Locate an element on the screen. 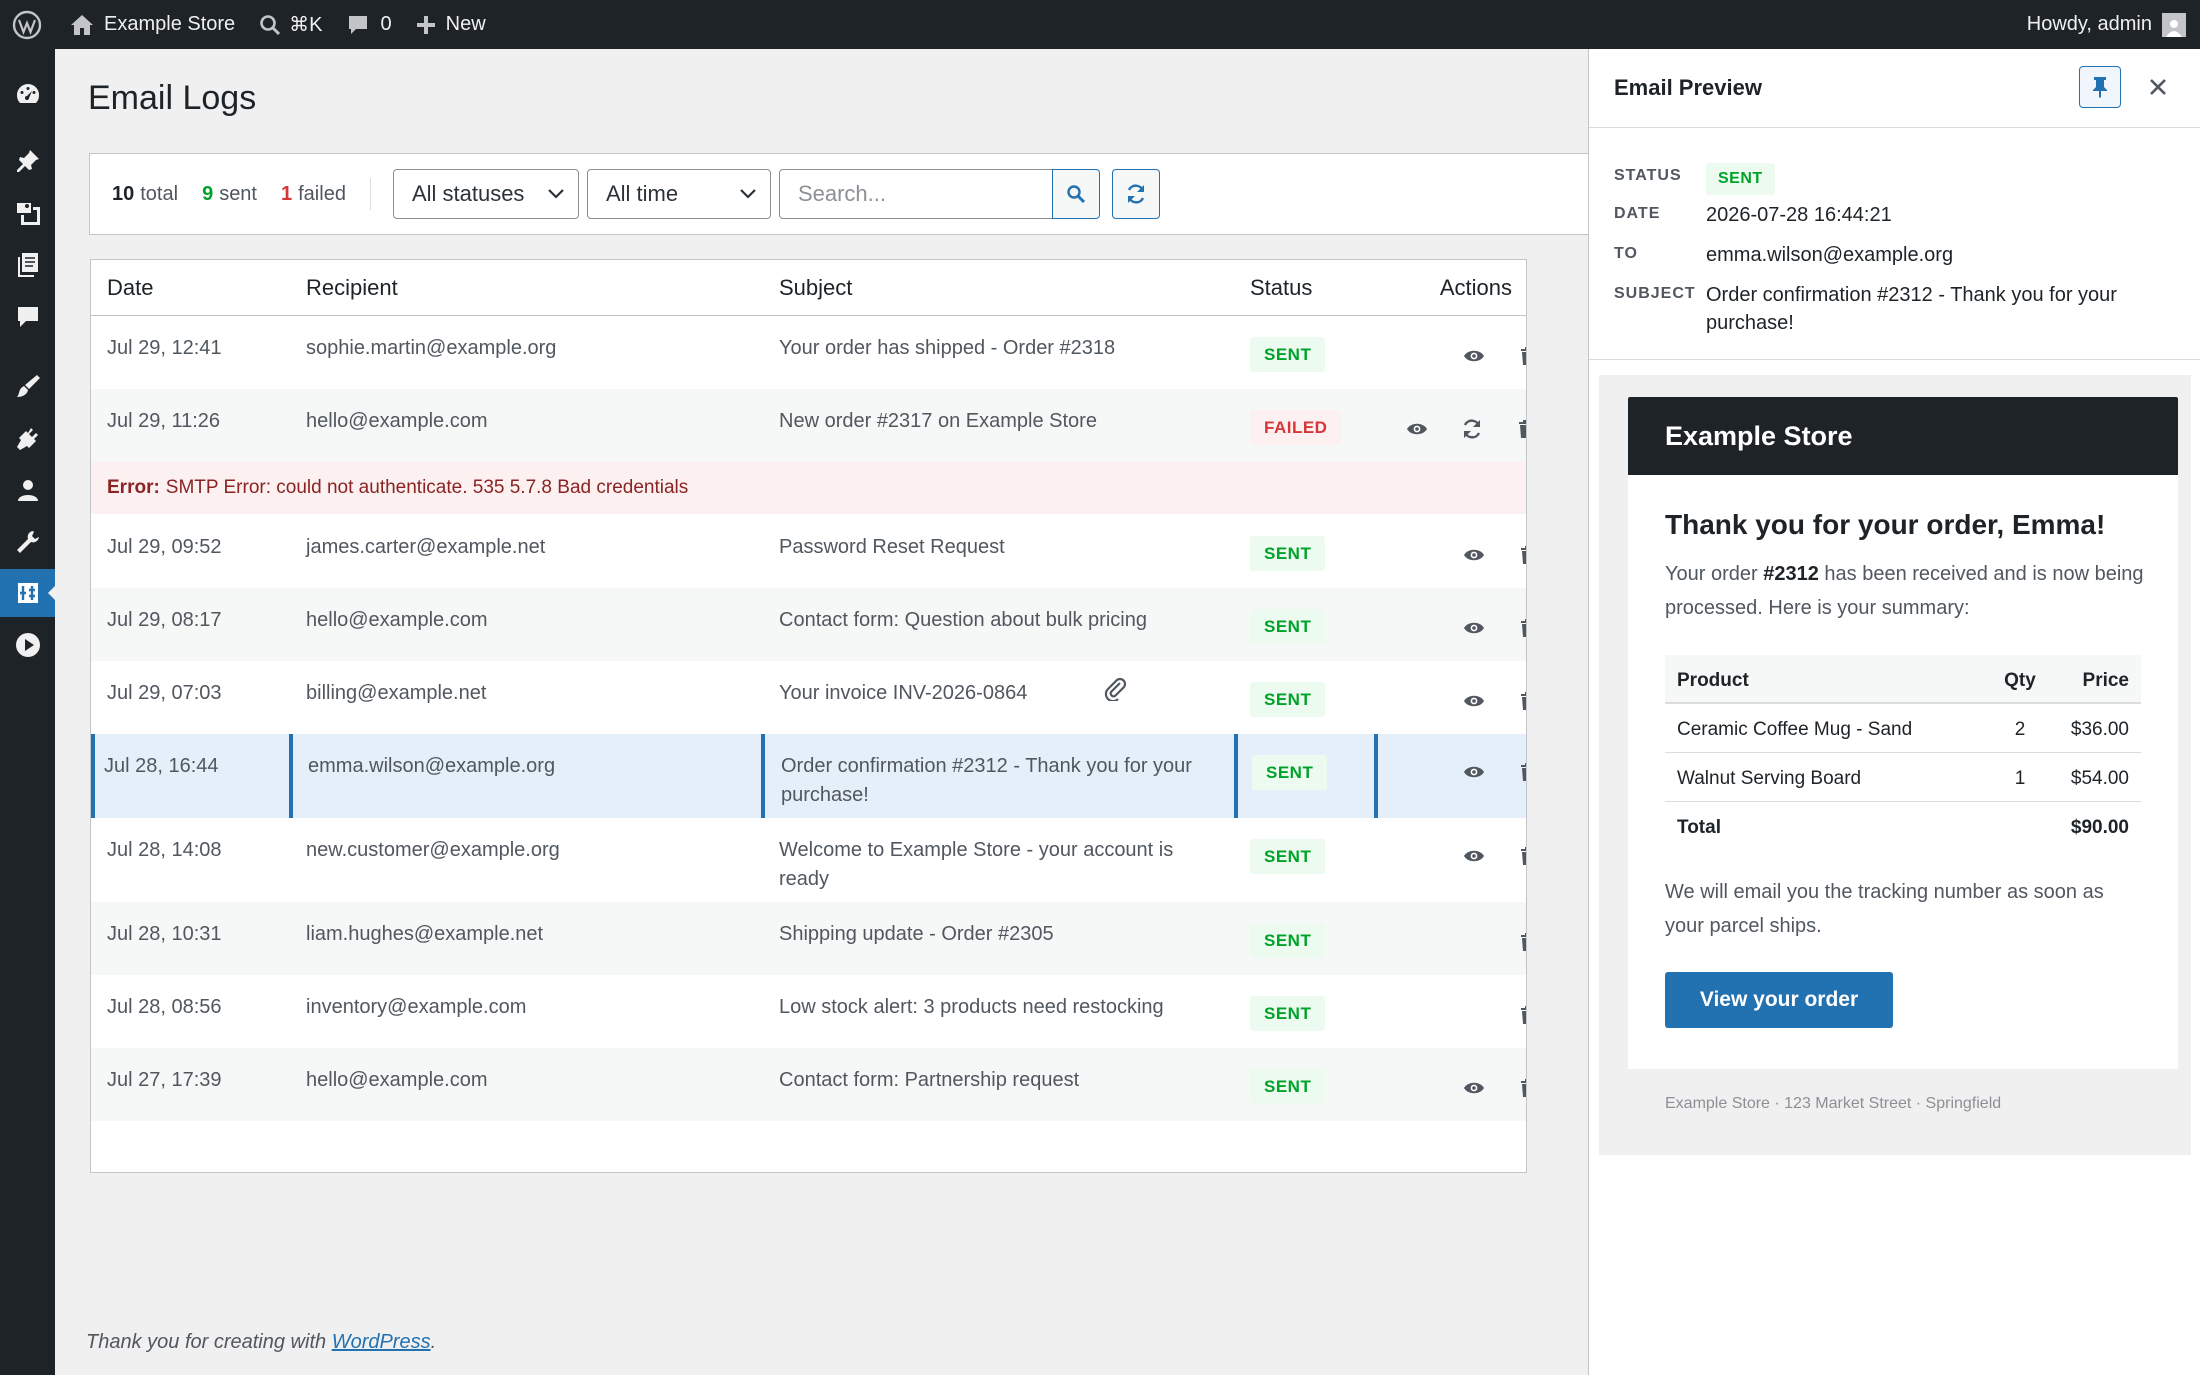 The height and width of the screenshot is (1375, 2200). toolbar-divider is located at coordinates (370, 194).